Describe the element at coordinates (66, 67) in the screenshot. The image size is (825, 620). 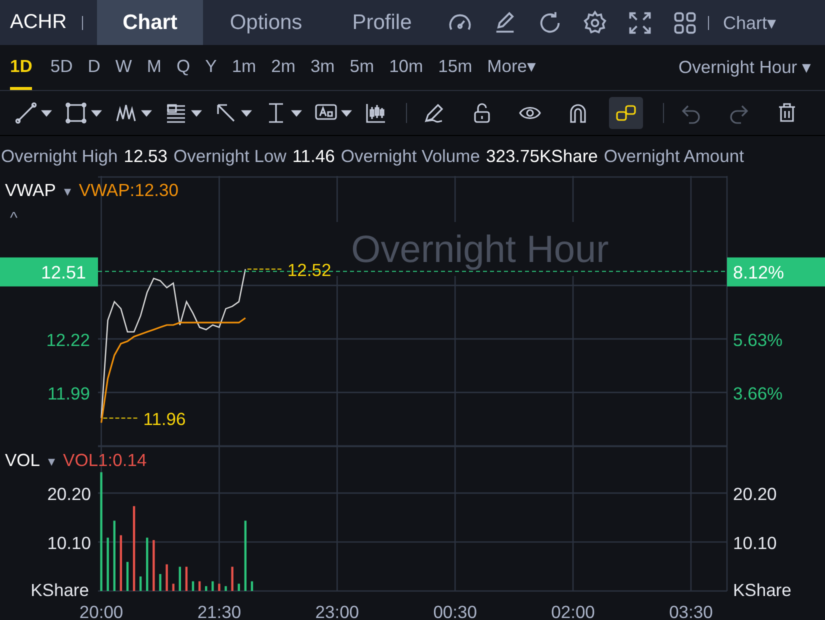
I see `period-tab: 5D` at that location.